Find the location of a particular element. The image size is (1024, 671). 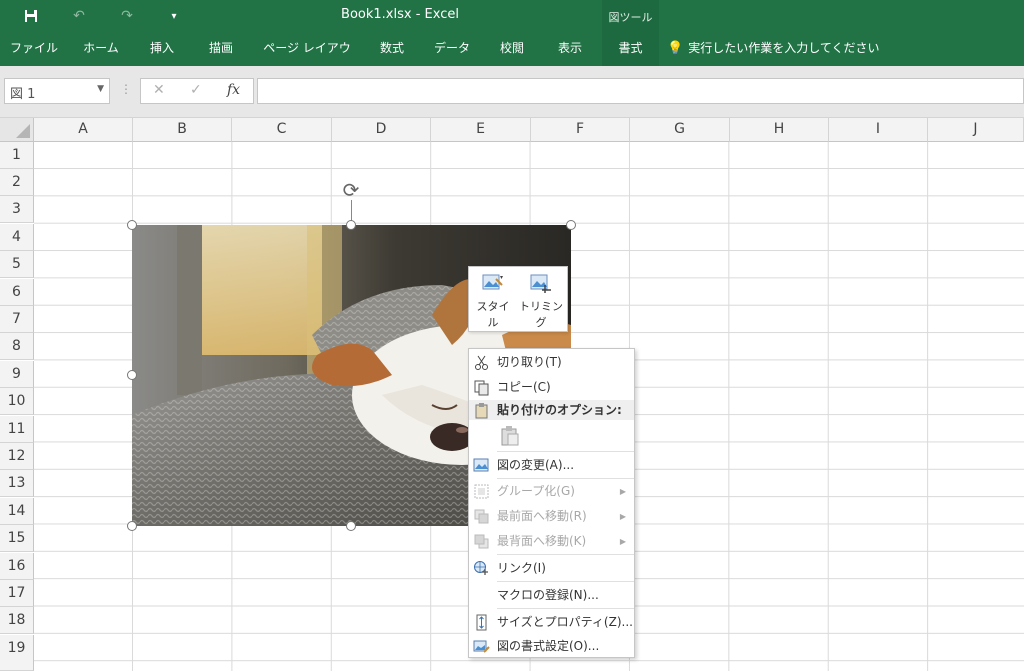

row-header: 2 is located at coordinates (17, 182).